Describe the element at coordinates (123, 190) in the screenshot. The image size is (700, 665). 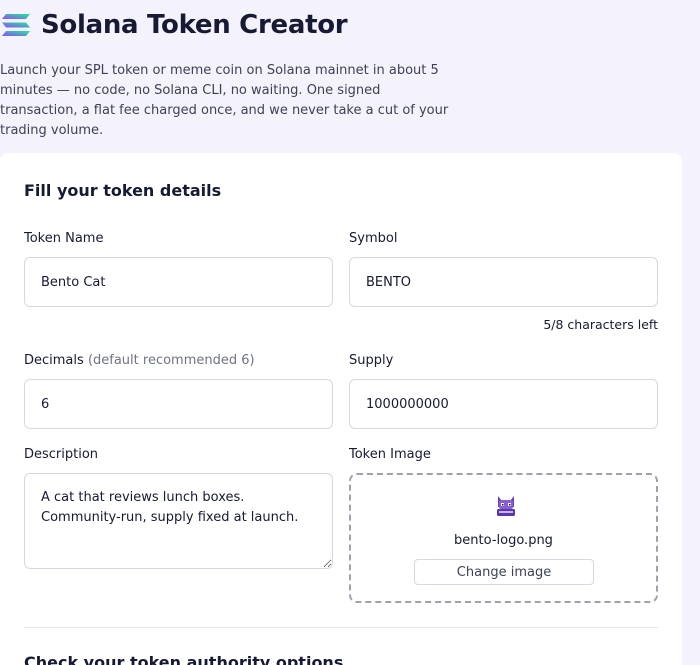
I see `section-title: Fill your token details` at that location.